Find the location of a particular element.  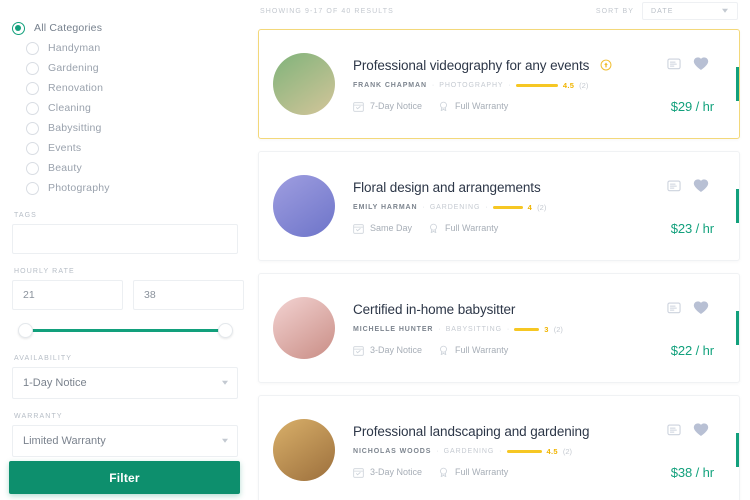

slider-handle-min is located at coordinates (25, 330).